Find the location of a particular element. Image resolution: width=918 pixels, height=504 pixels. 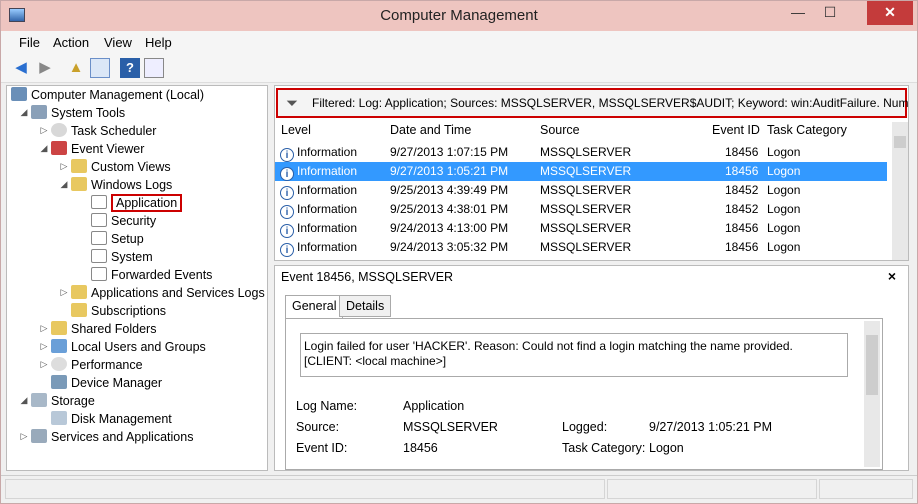

properties-pane-icon is located at coordinates (154, 68).